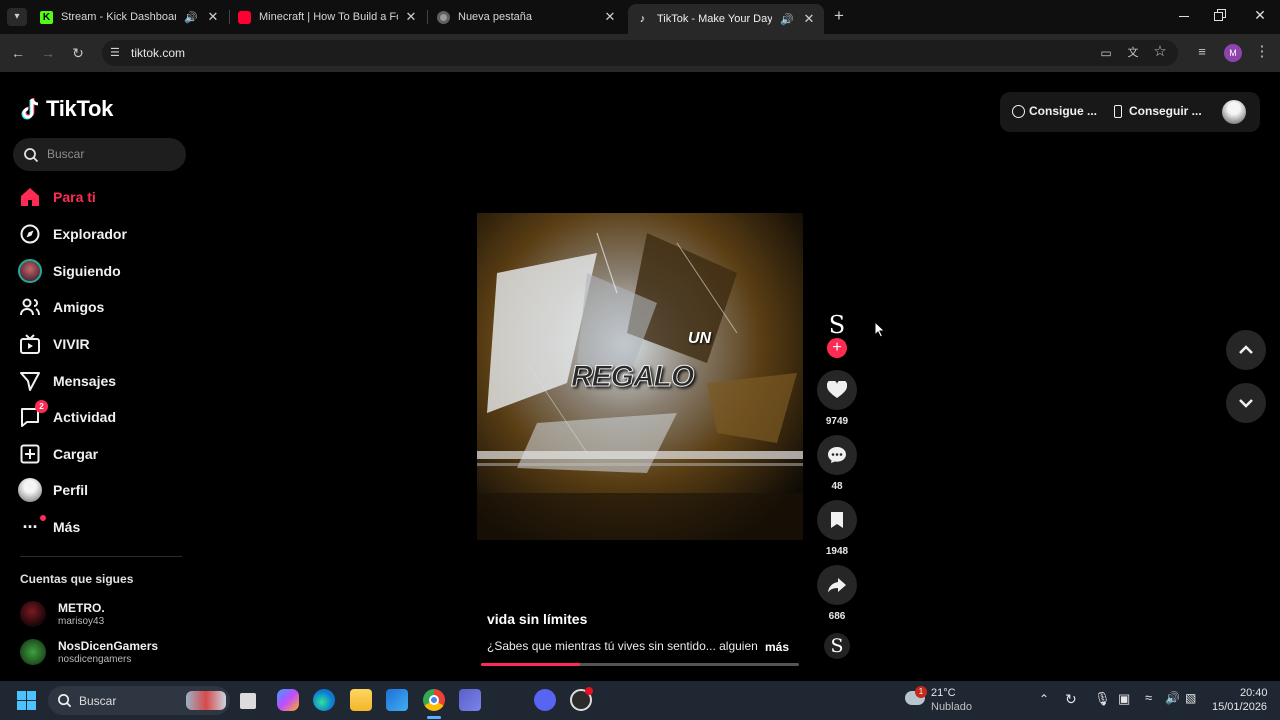 The height and width of the screenshot is (720, 1280). I want to click on creator-avatar: S, so click(837, 325).